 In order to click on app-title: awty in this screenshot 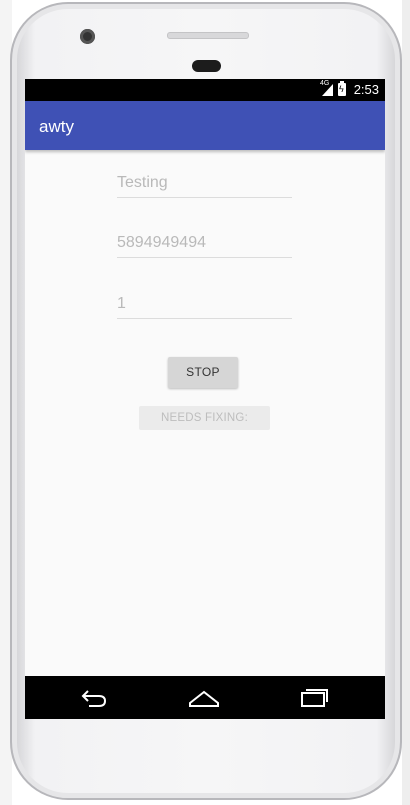, I will do `click(56, 126)`.